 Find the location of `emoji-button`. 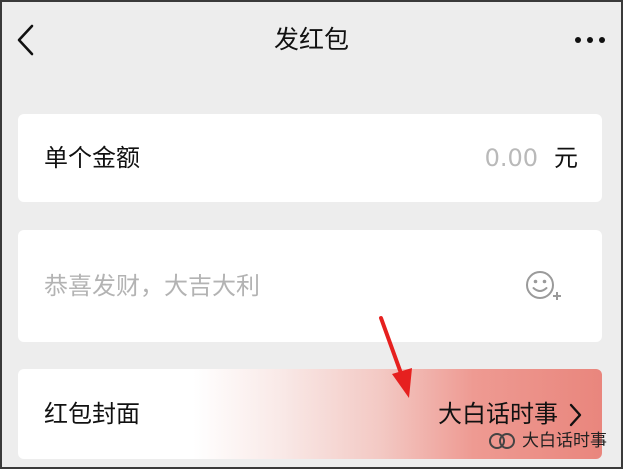

emoji-button is located at coordinates (544, 286).